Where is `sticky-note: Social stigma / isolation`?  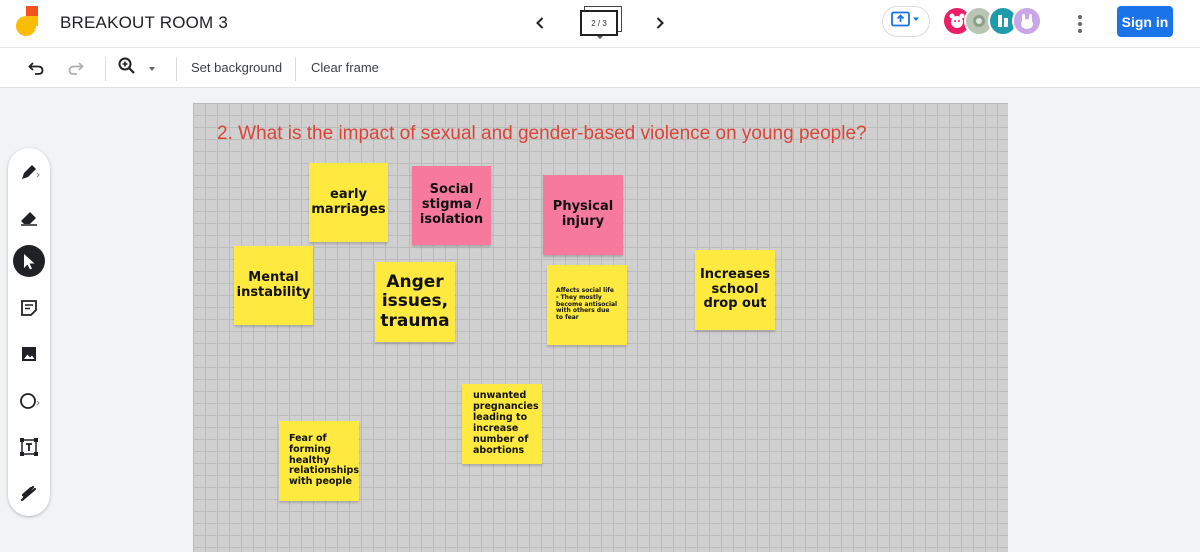
sticky-note: Social stigma / isolation is located at coordinates (451, 205).